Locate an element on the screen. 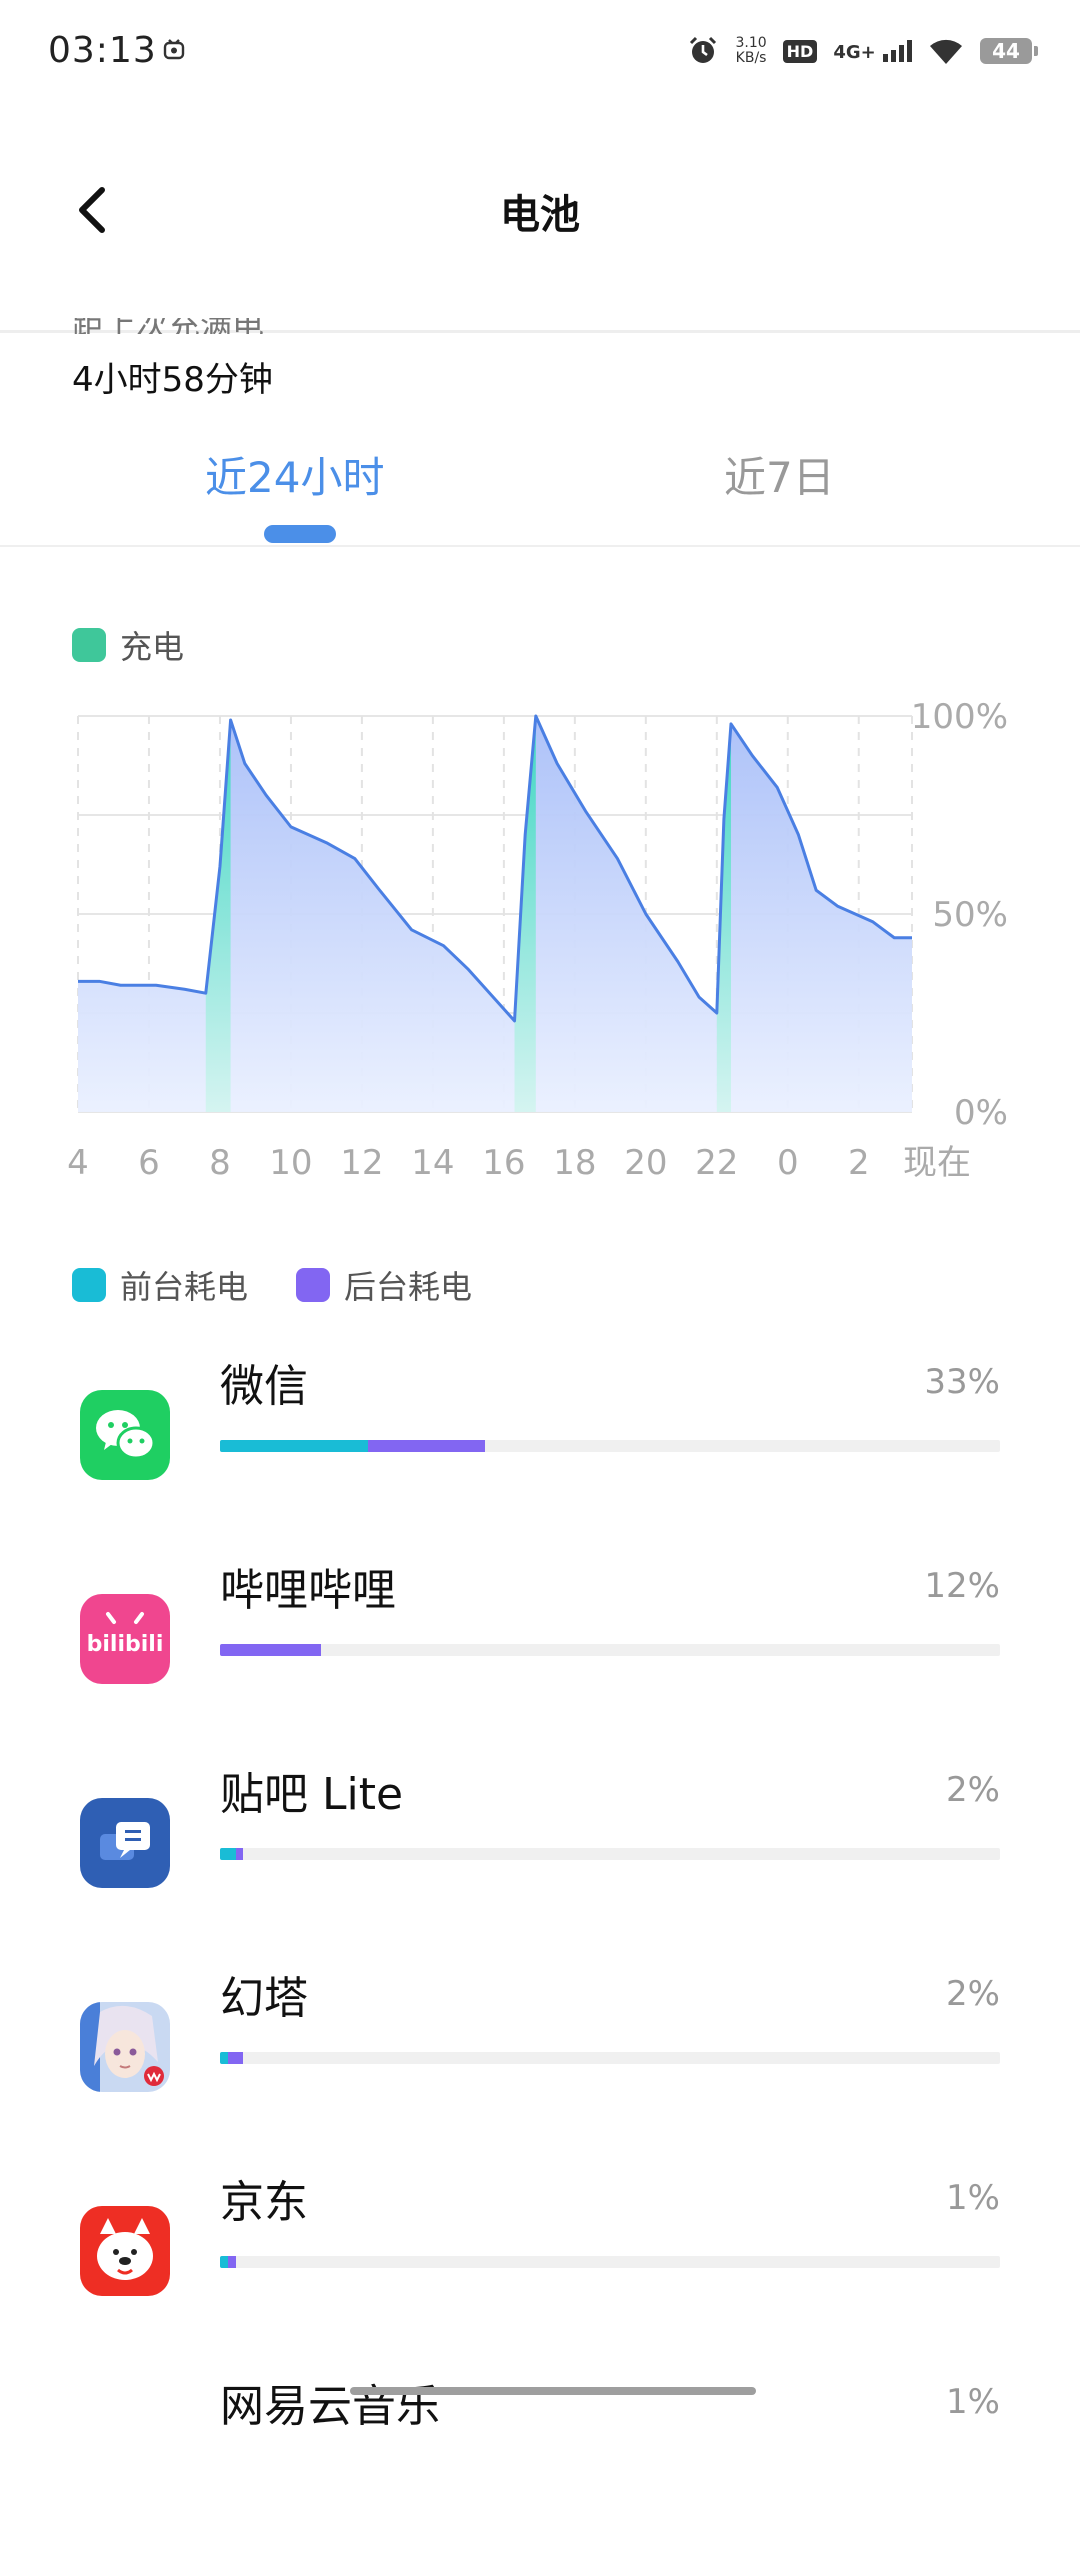  since-last-charge-label: 距上次充满电 is located at coordinates (168, 326).